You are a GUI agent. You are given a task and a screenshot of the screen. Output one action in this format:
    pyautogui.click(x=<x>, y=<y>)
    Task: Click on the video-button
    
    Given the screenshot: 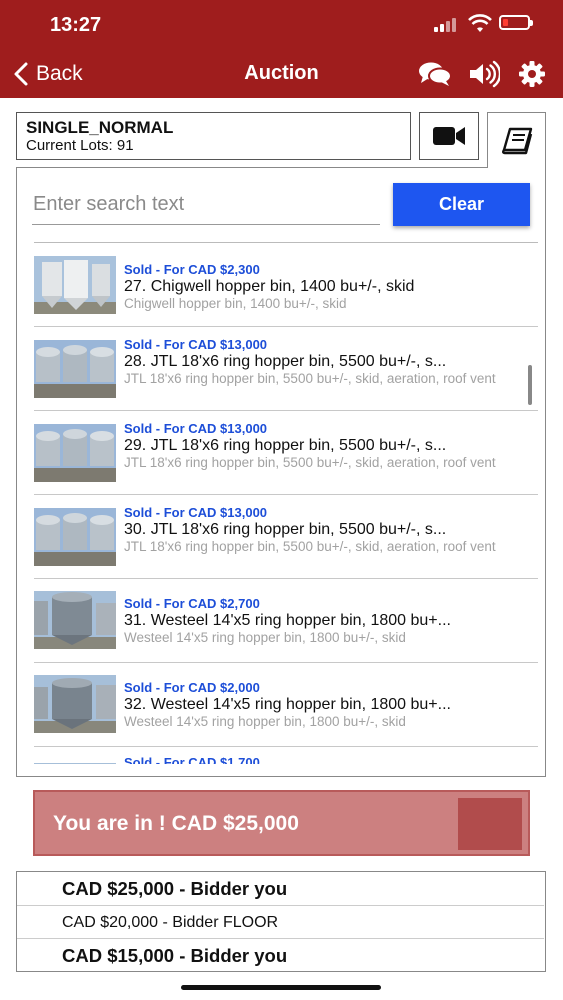 What is the action you would take?
    pyautogui.click(x=449, y=136)
    